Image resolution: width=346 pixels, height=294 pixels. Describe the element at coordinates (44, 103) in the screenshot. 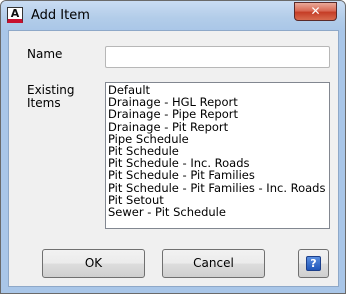

I see `existing-items-label-line2: Items` at that location.